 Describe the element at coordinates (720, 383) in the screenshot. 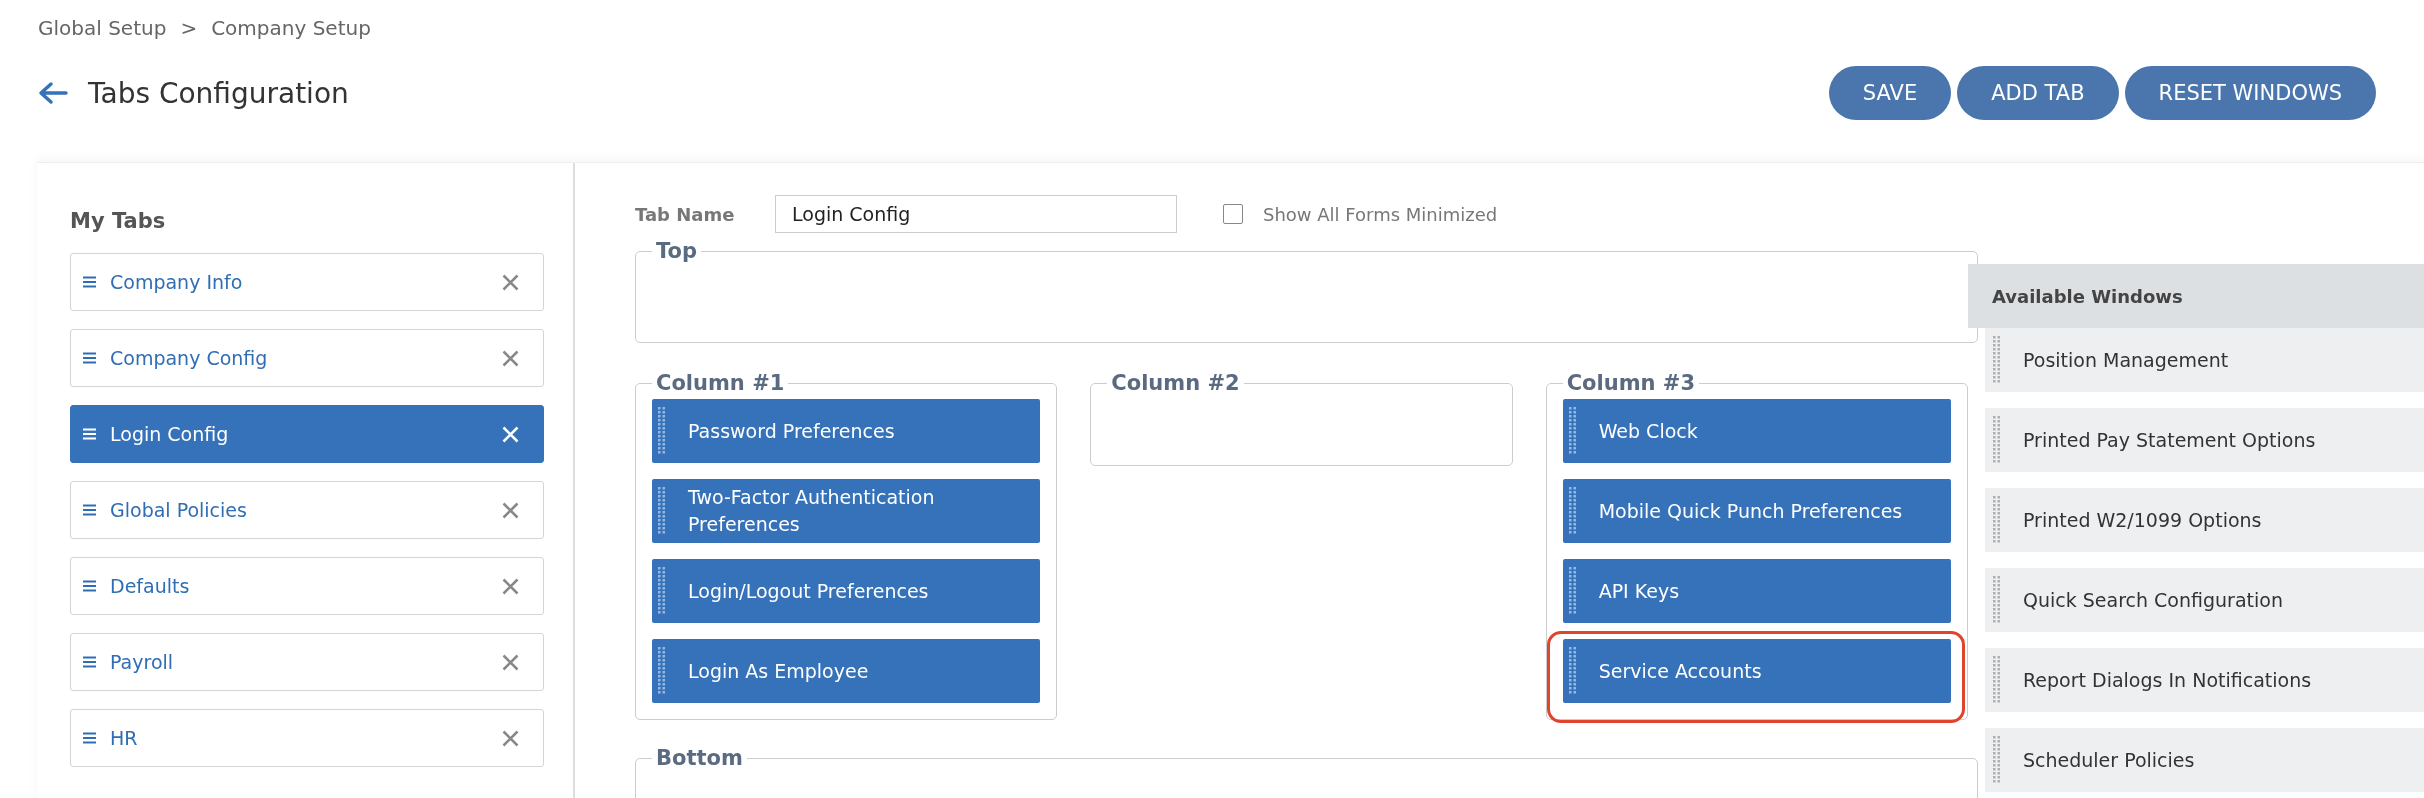

I see `zone-title: Column #1` at that location.